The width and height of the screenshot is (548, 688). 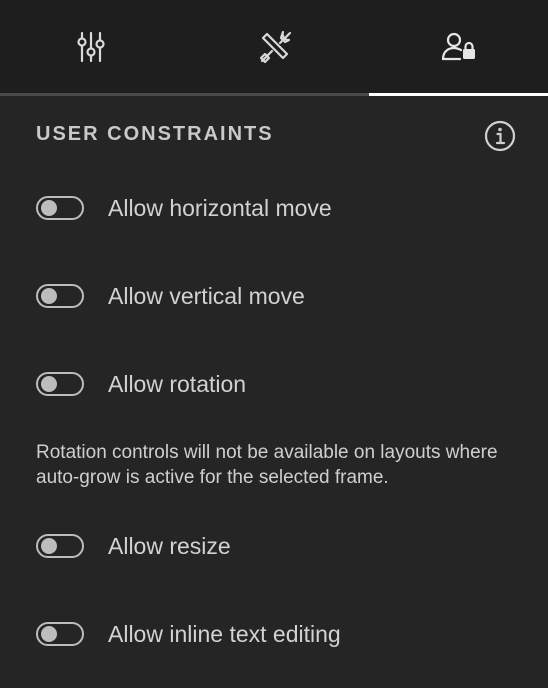 What do you see at coordinates (275, 94) in the screenshot?
I see `tab-tools-indicator` at bounding box center [275, 94].